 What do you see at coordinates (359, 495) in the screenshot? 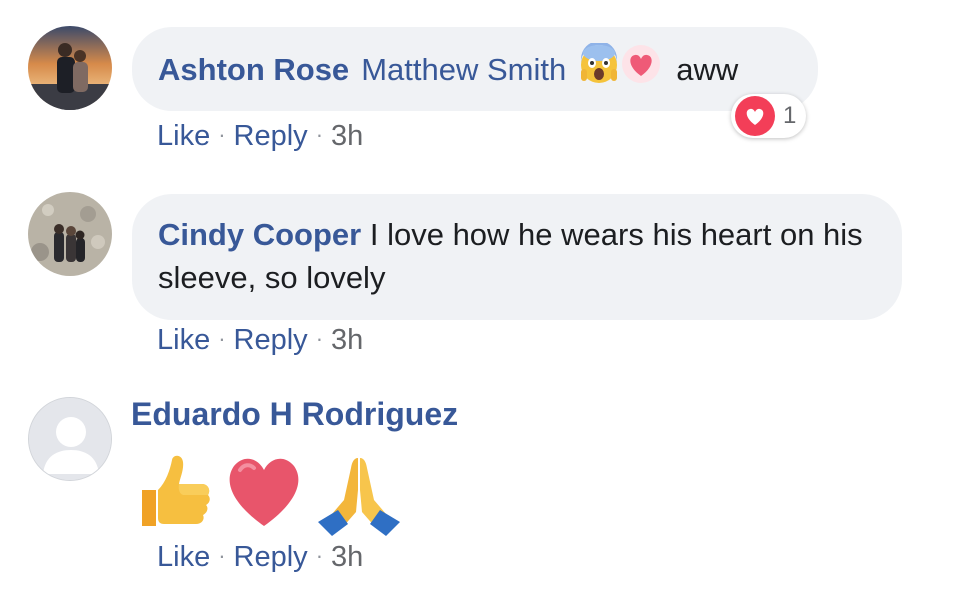
I see `praying-hands-emoji` at bounding box center [359, 495].